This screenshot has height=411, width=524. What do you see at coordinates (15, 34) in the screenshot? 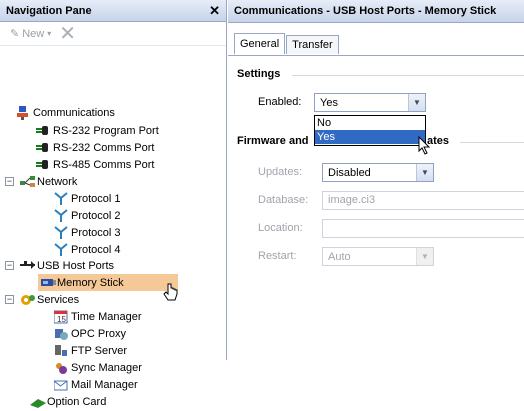
I see `new-icon: ✎` at bounding box center [15, 34].